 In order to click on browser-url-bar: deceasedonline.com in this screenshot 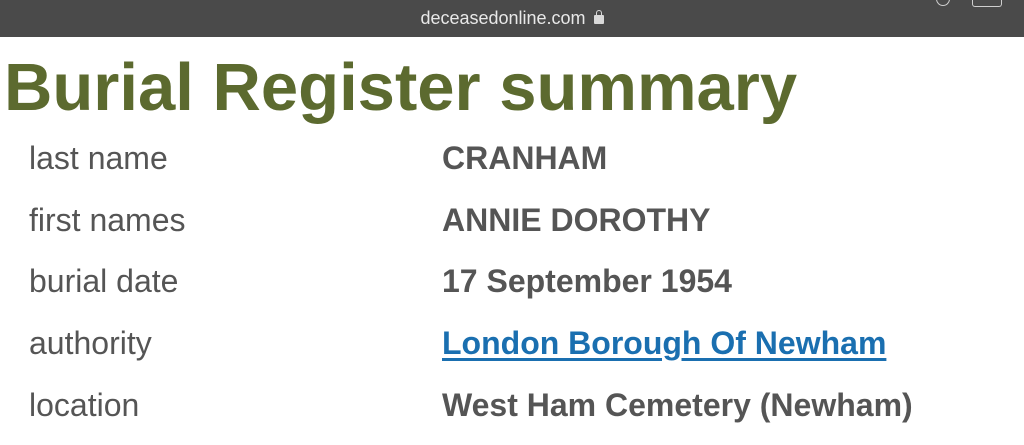, I will do `click(512, 18)`.